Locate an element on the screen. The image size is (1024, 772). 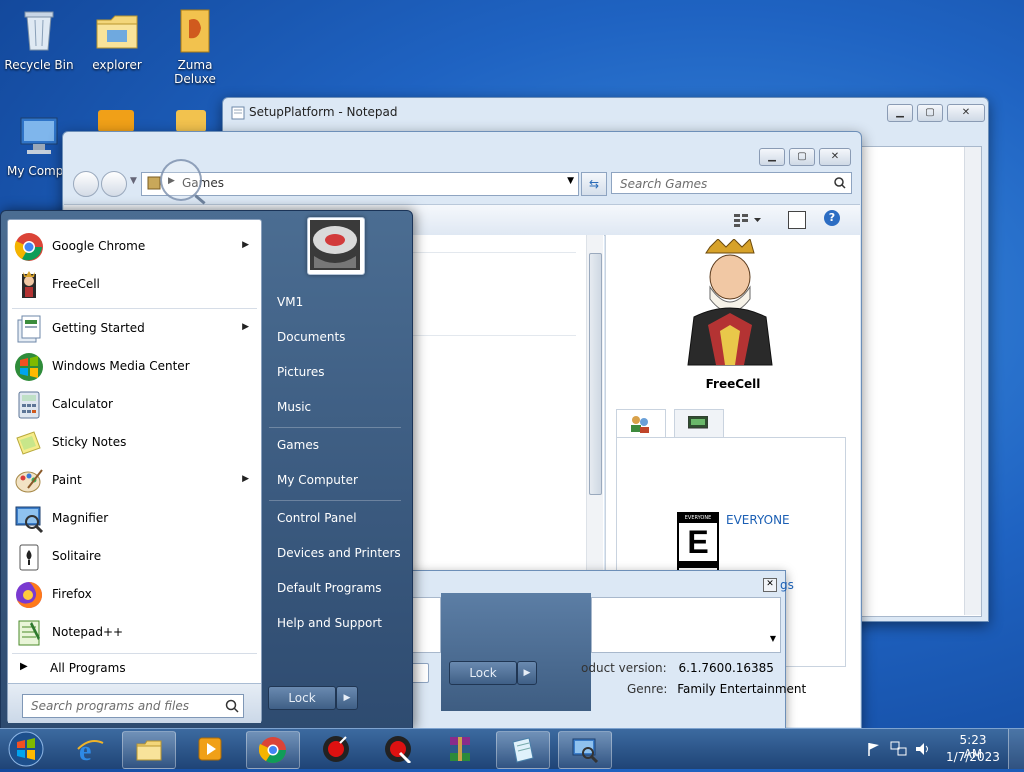
game-name: FreeCell is located at coordinates (733, 384).